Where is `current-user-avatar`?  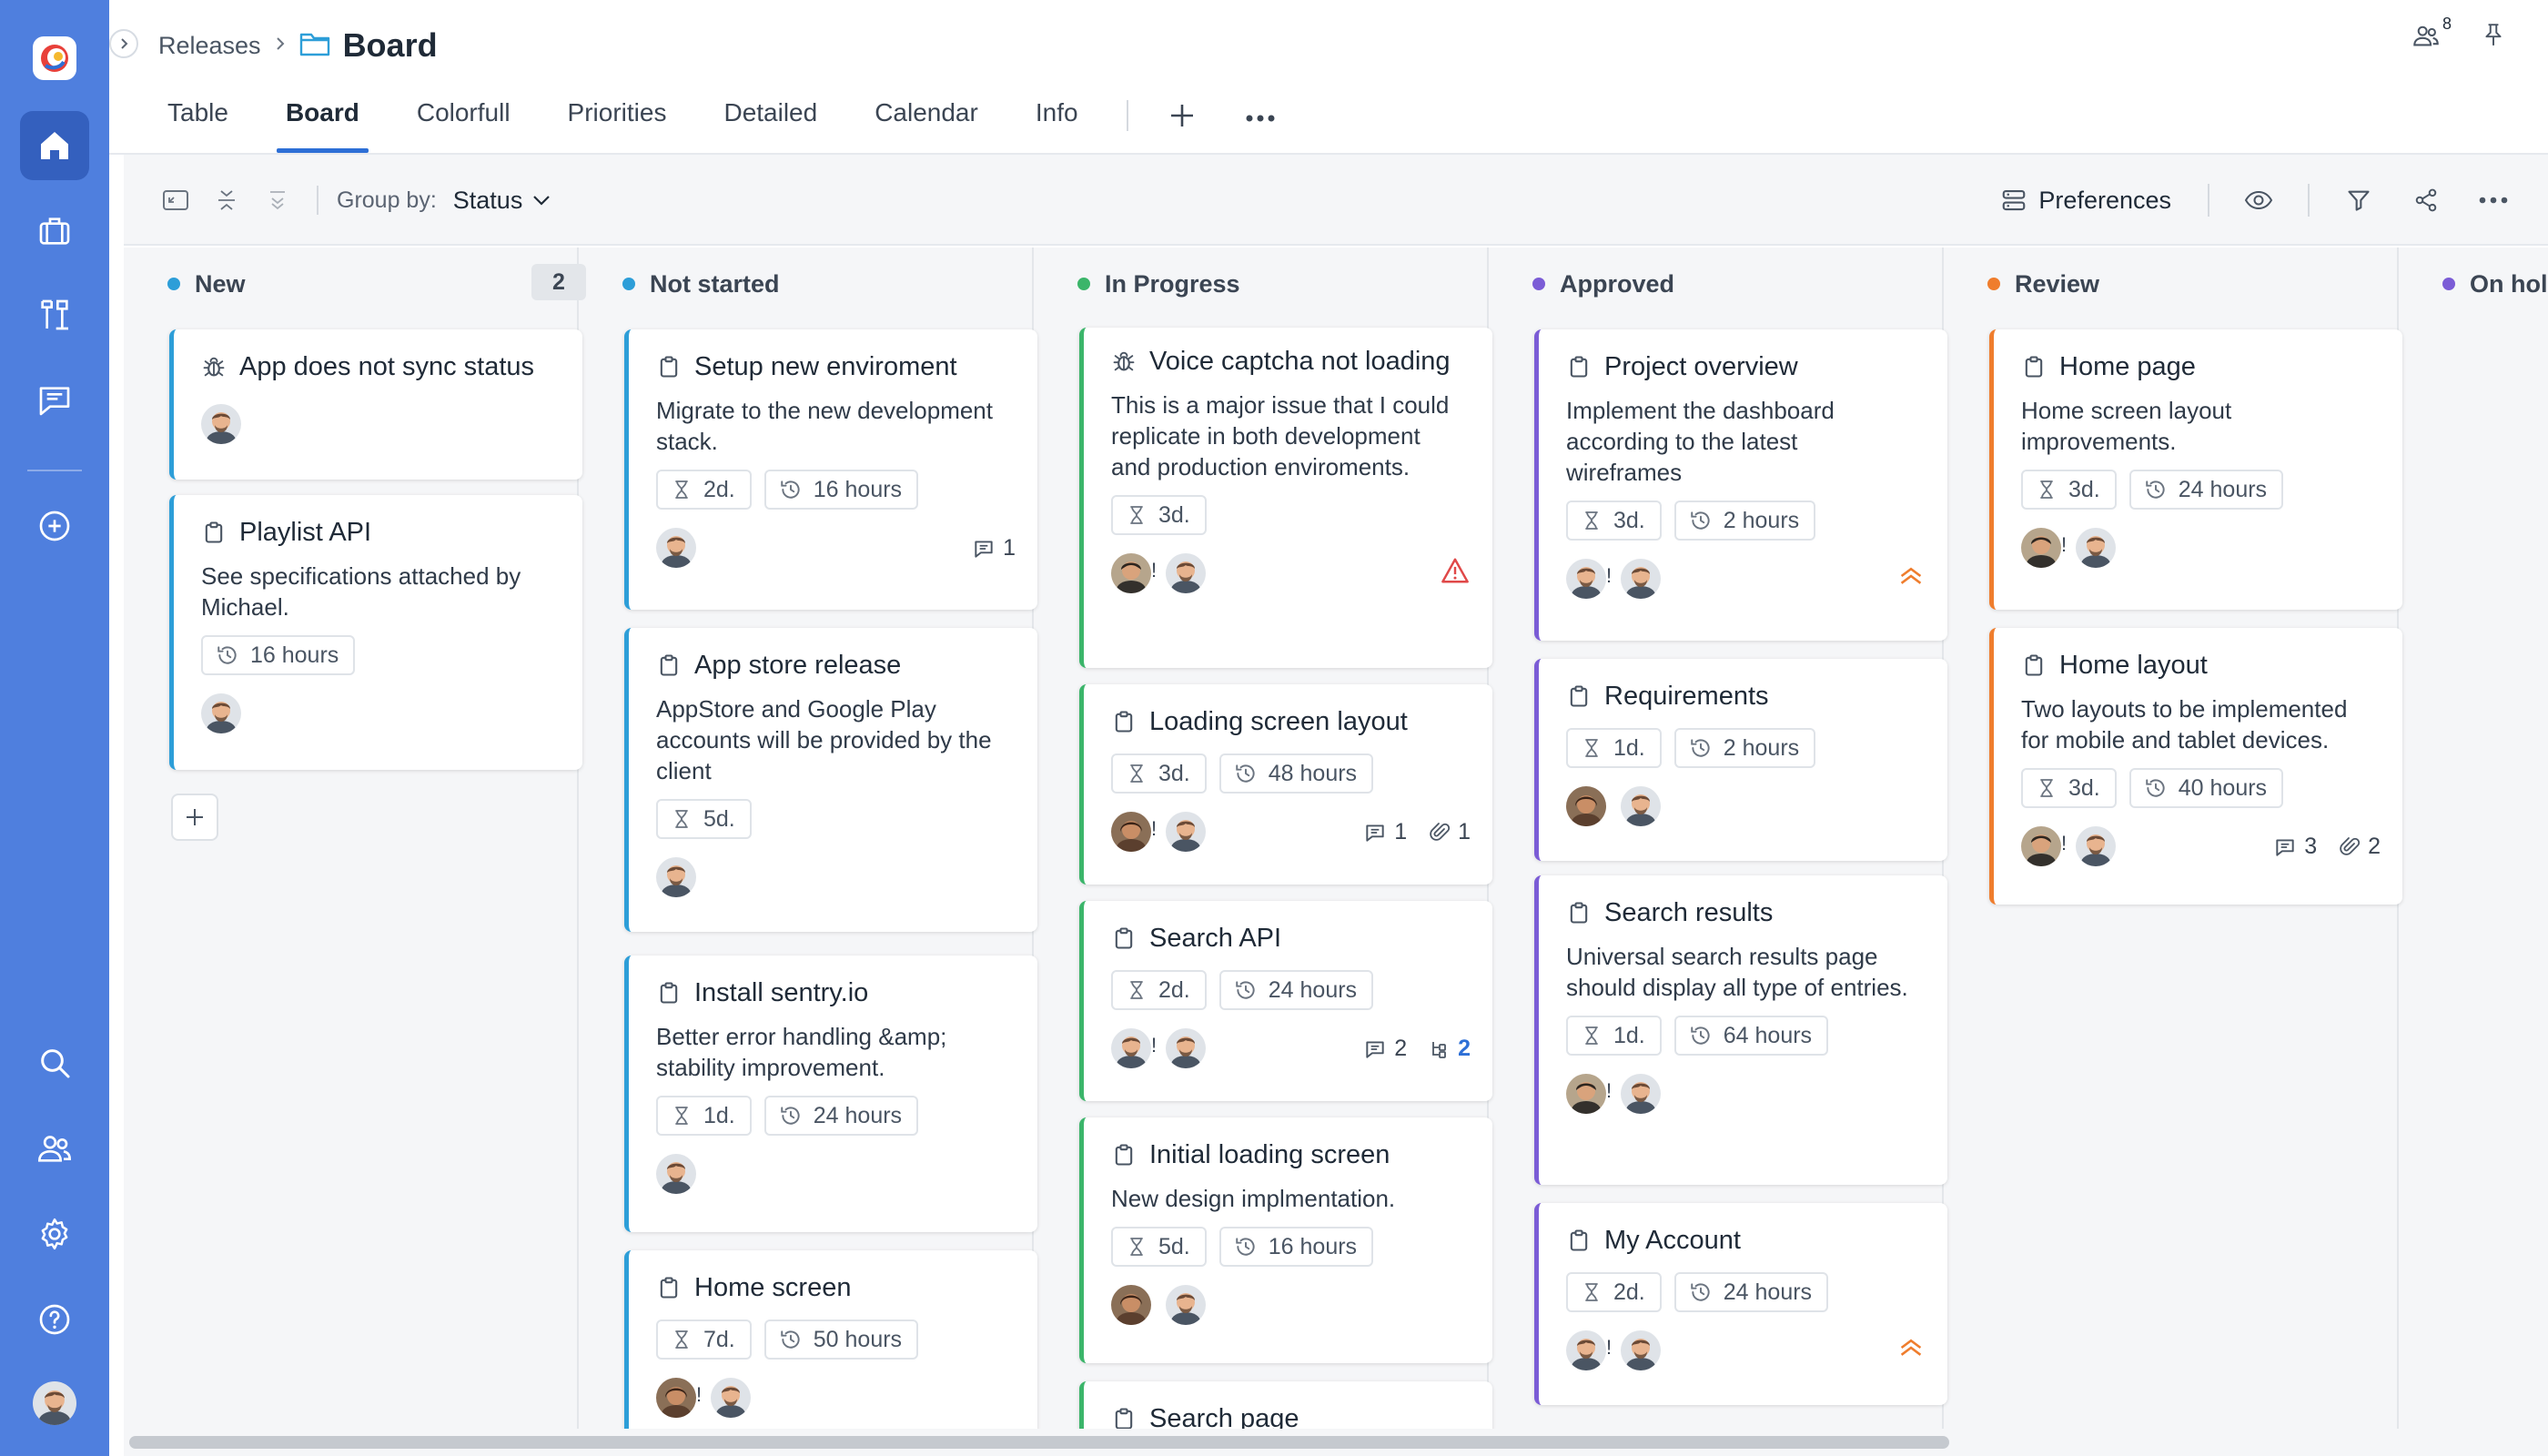
current-user-avatar is located at coordinates (55, 1403).